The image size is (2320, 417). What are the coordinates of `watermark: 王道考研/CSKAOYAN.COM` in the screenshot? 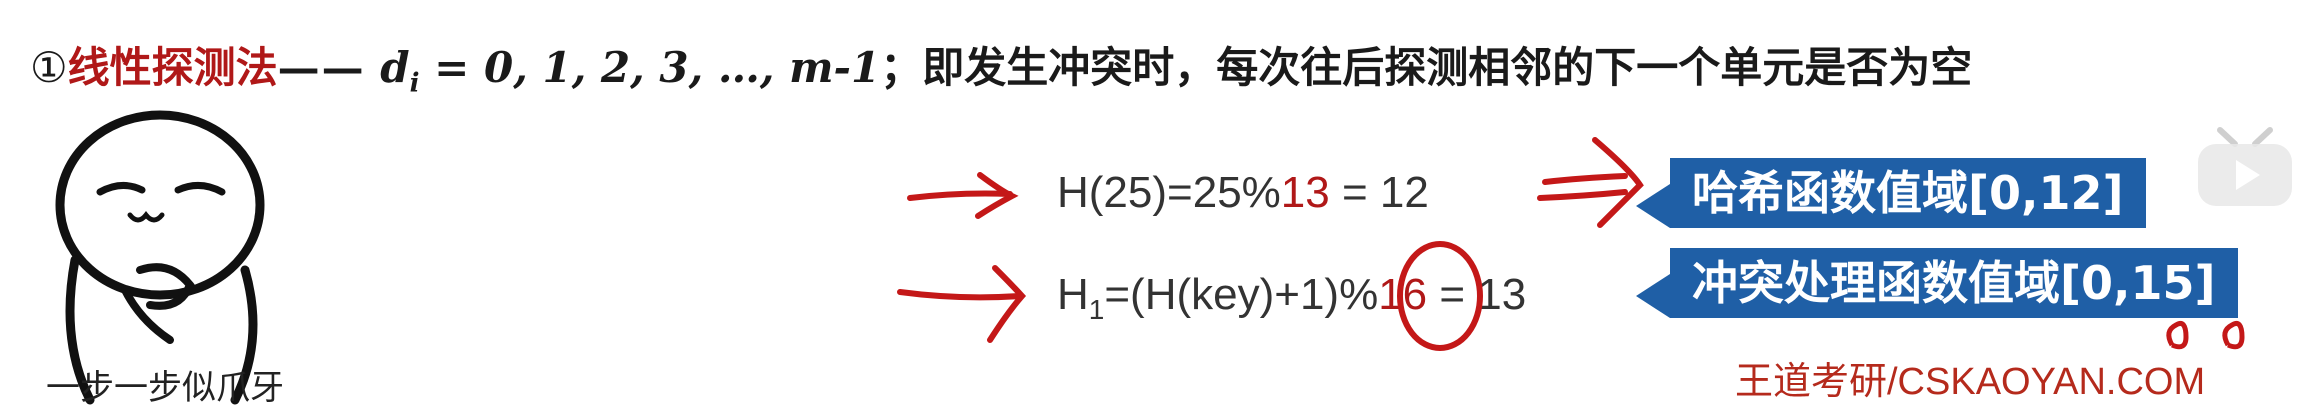 It's located at (1970, 382).